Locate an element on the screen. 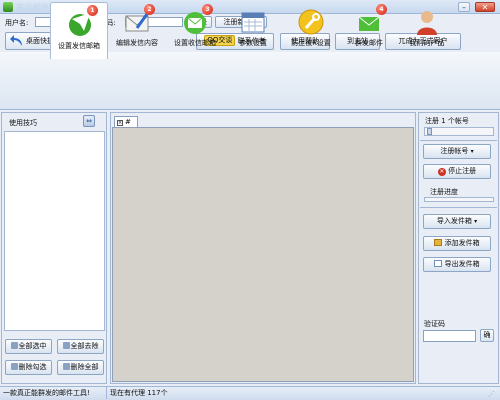  register-progress-bar is located at coordinates (459, 199).